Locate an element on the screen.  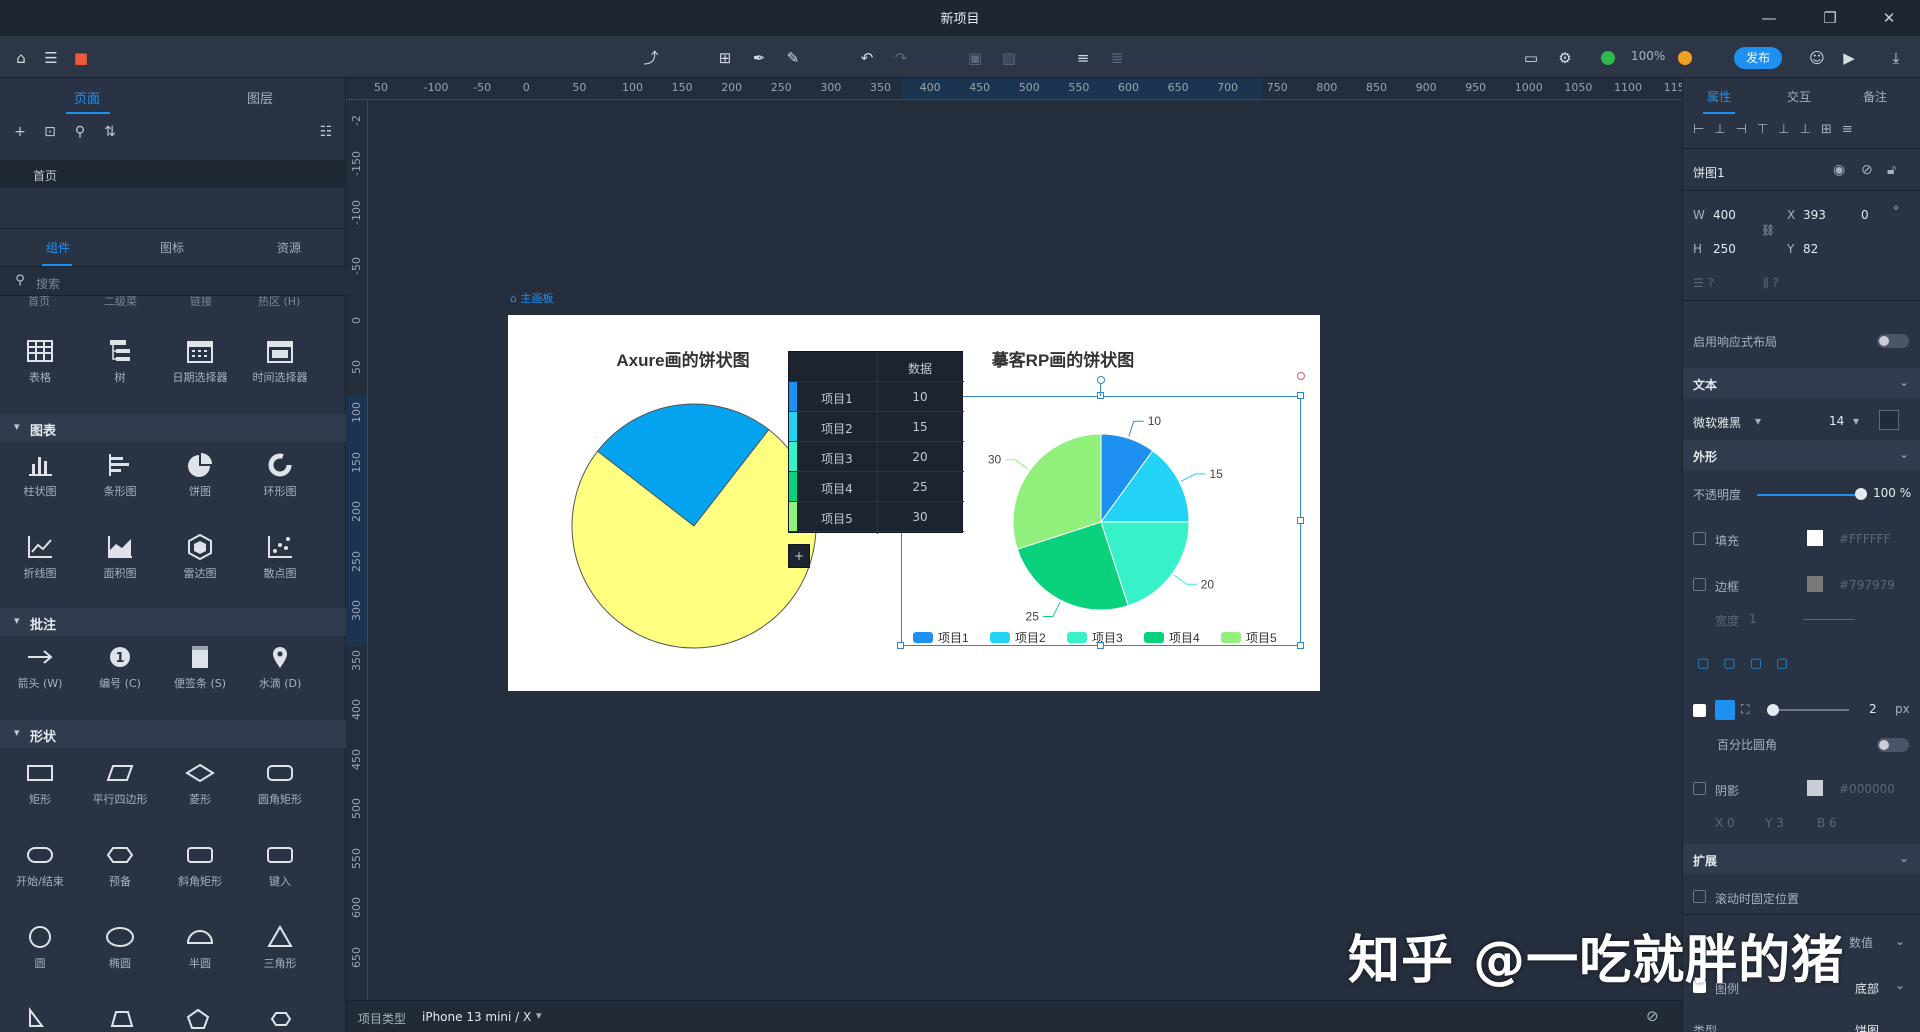
lock-icon: 🔓︎ is located at coordinates (1891, 170).